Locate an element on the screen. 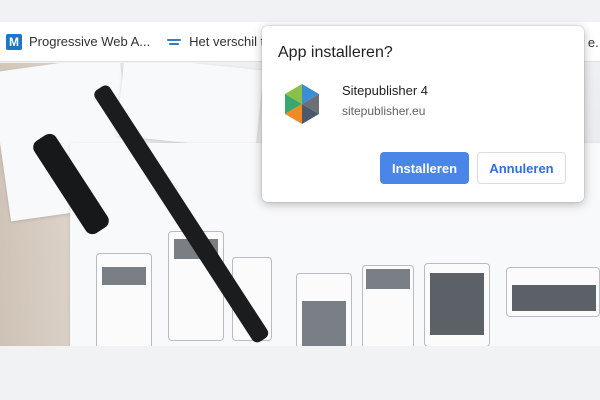 This screenshot has width=600, height=400. browser-tab-strip is located at coordinates (300, 11).